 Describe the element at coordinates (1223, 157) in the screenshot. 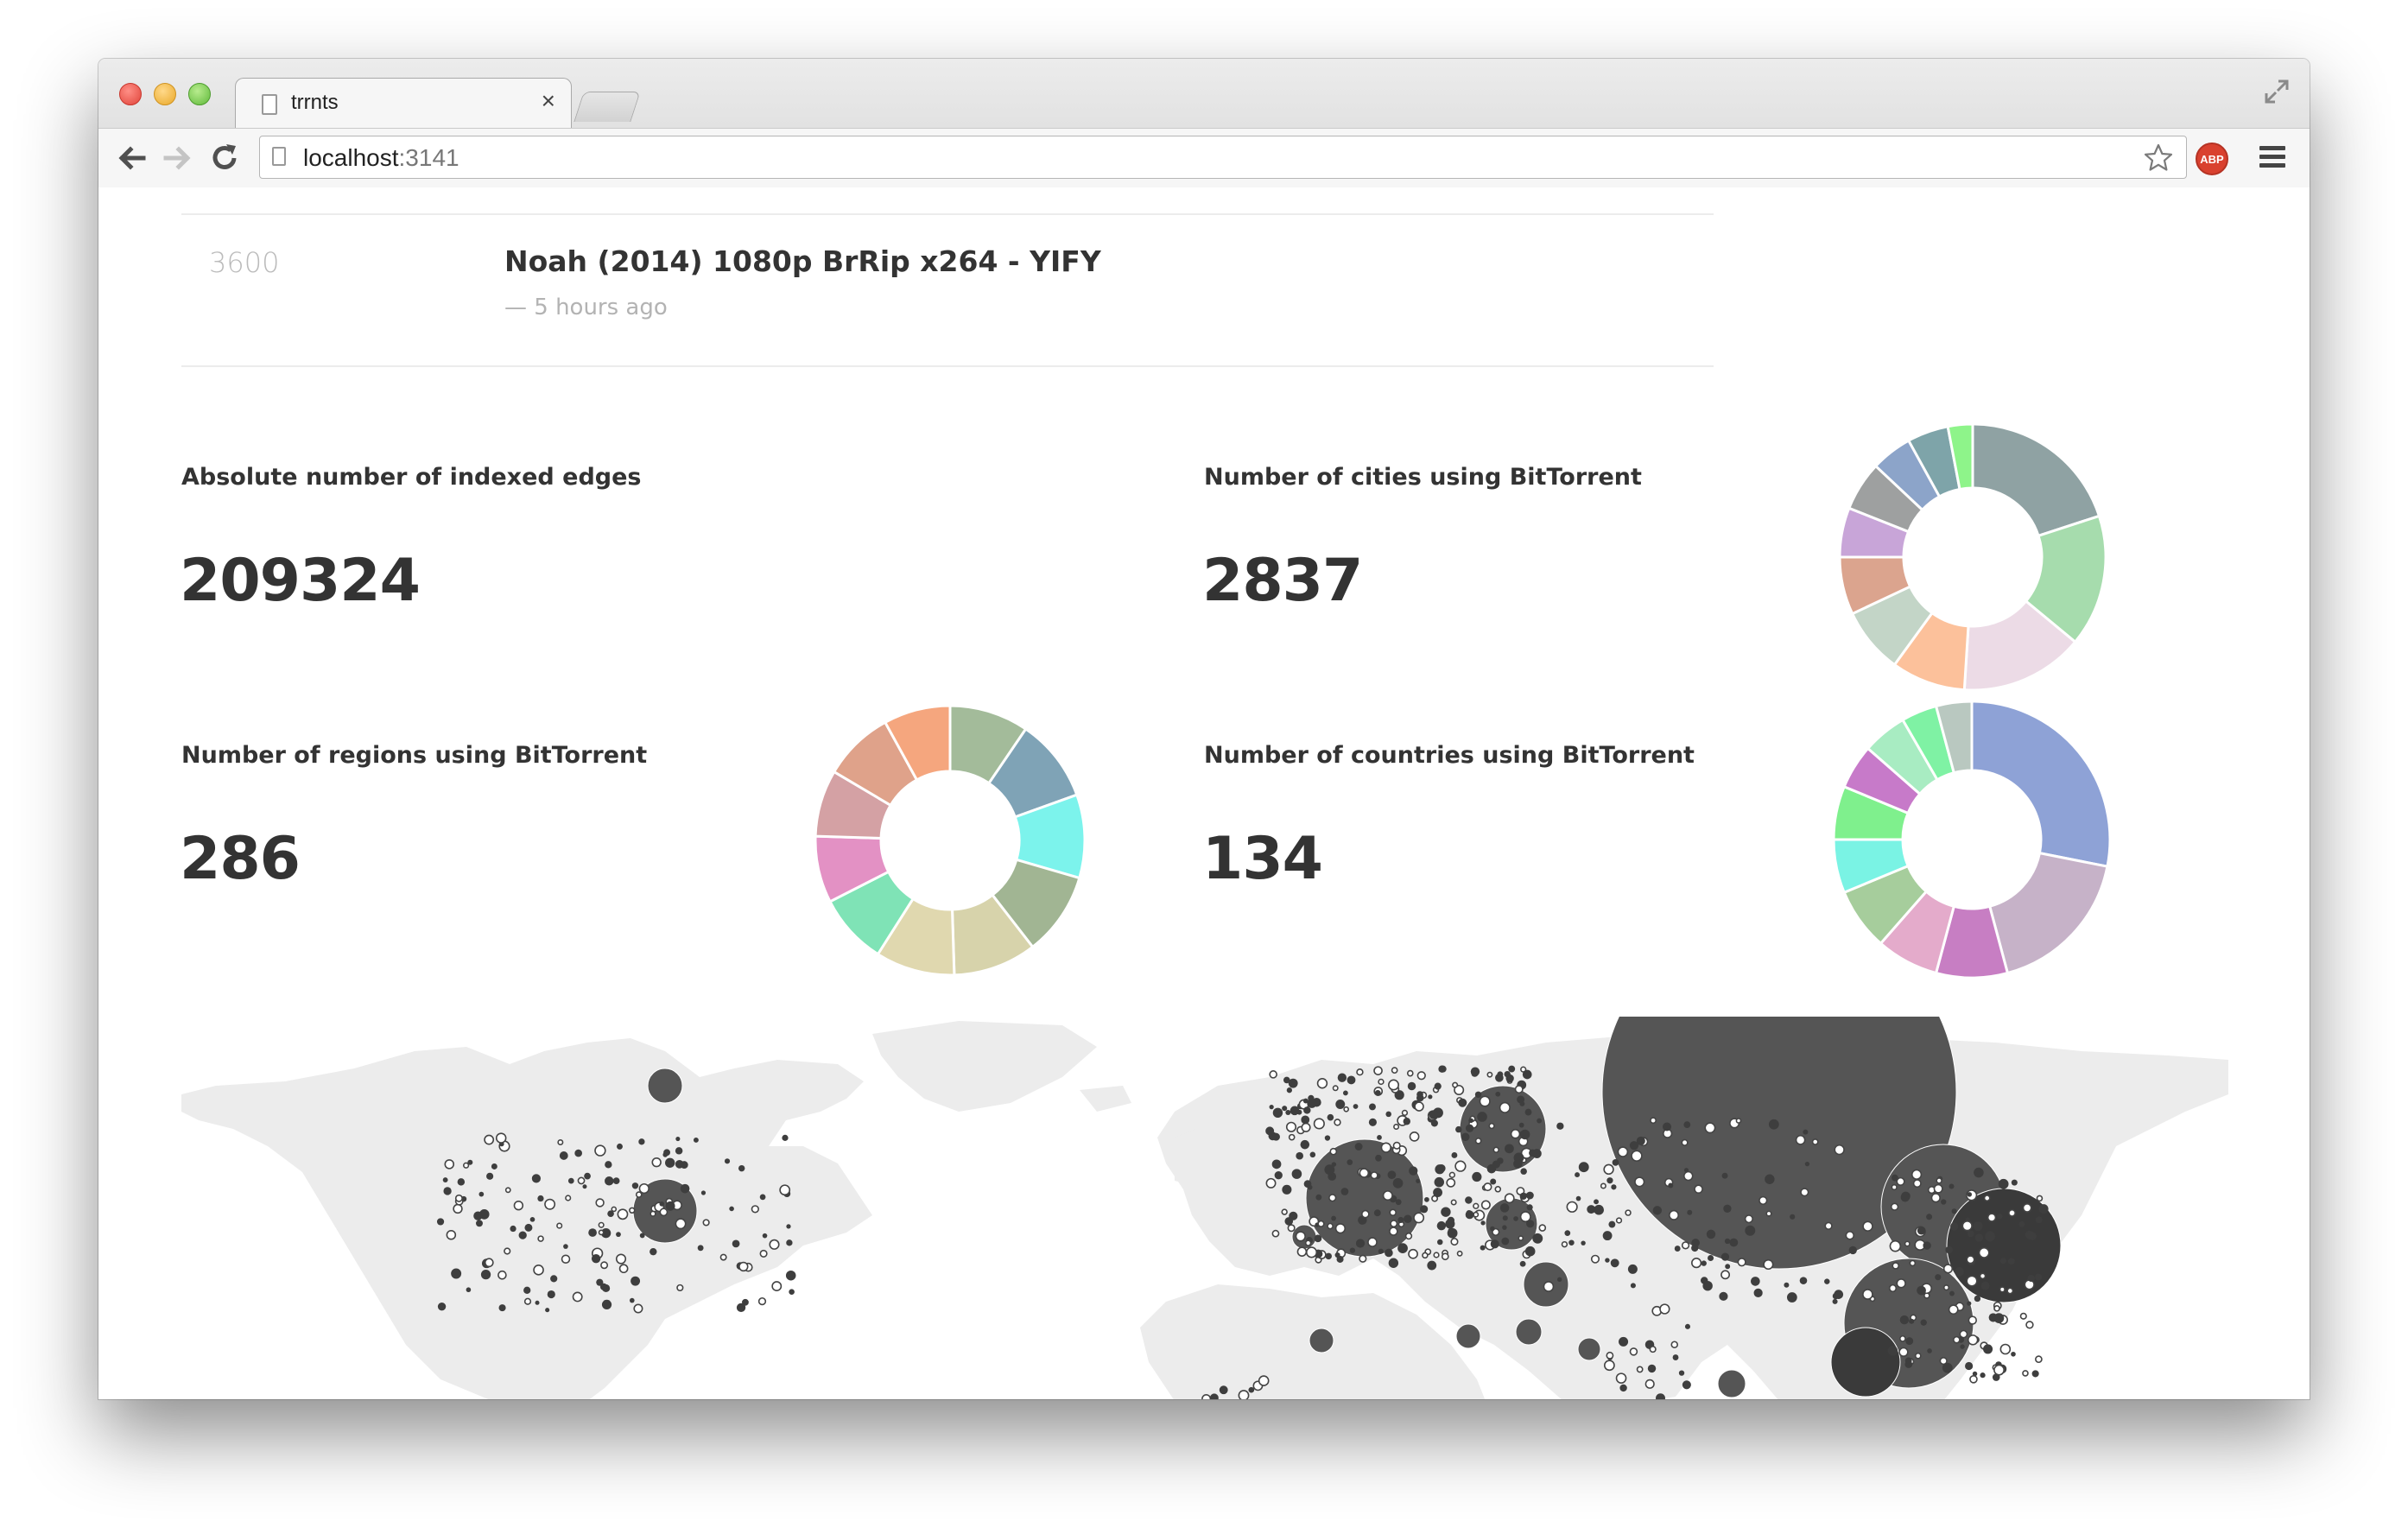

I see `address-bar: localhost:3141` at that location.